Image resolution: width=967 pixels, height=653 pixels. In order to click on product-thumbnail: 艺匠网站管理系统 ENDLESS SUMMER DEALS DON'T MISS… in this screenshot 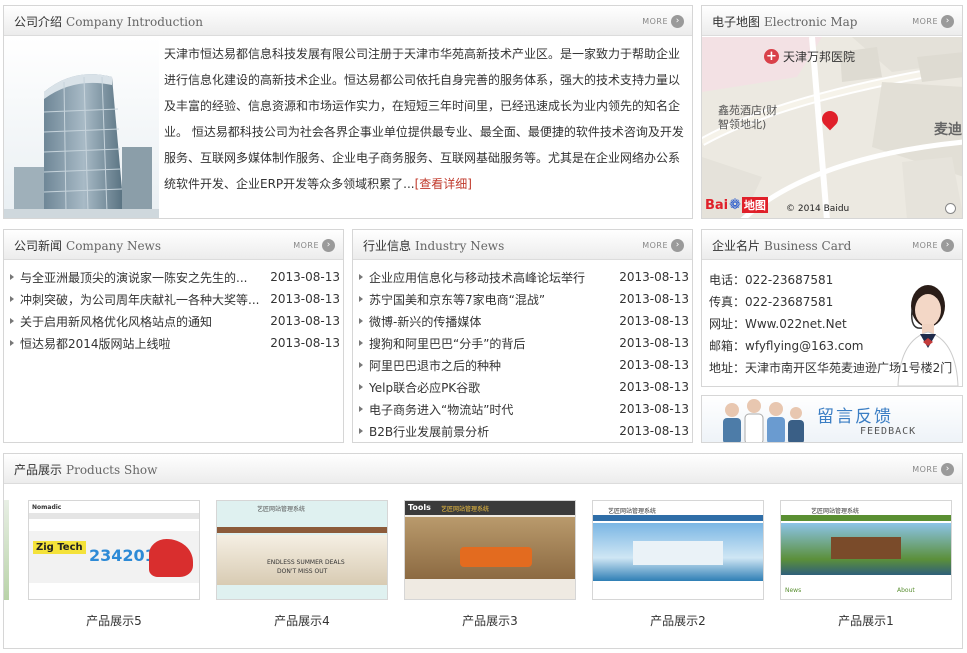, I will do `click(302, 550)`.